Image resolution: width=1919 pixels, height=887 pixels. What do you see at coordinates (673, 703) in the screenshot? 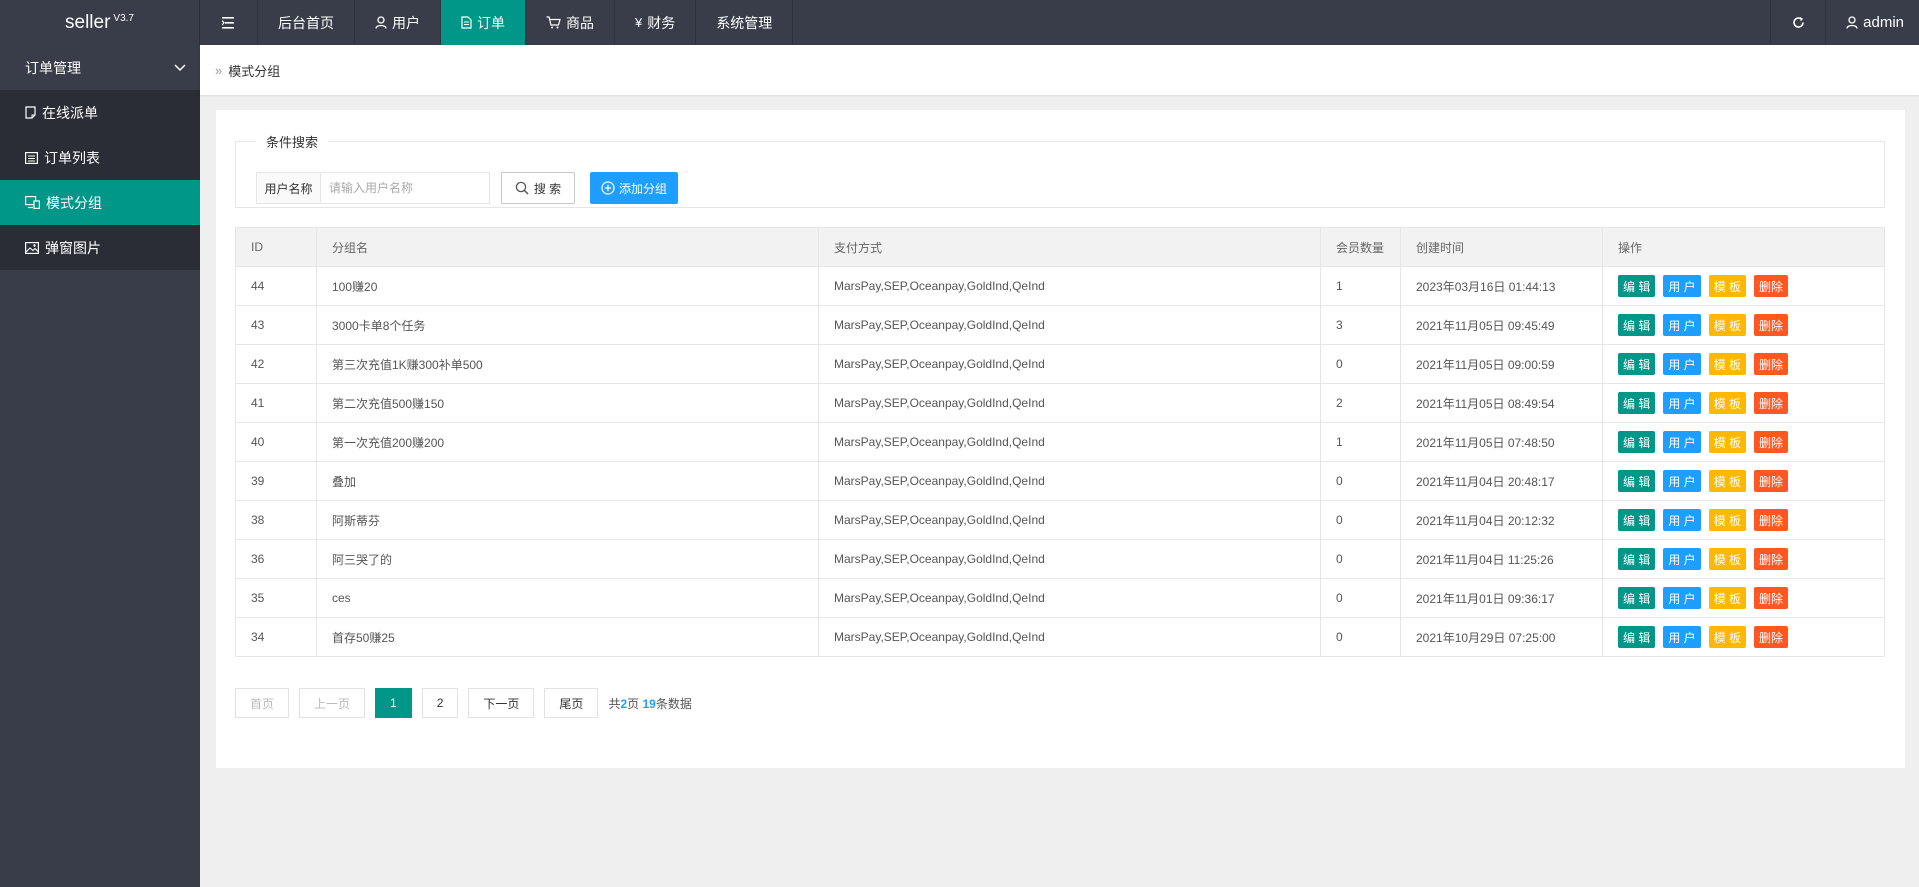
I see `info-suffix: 条数据` at bounding box center [673, 703].